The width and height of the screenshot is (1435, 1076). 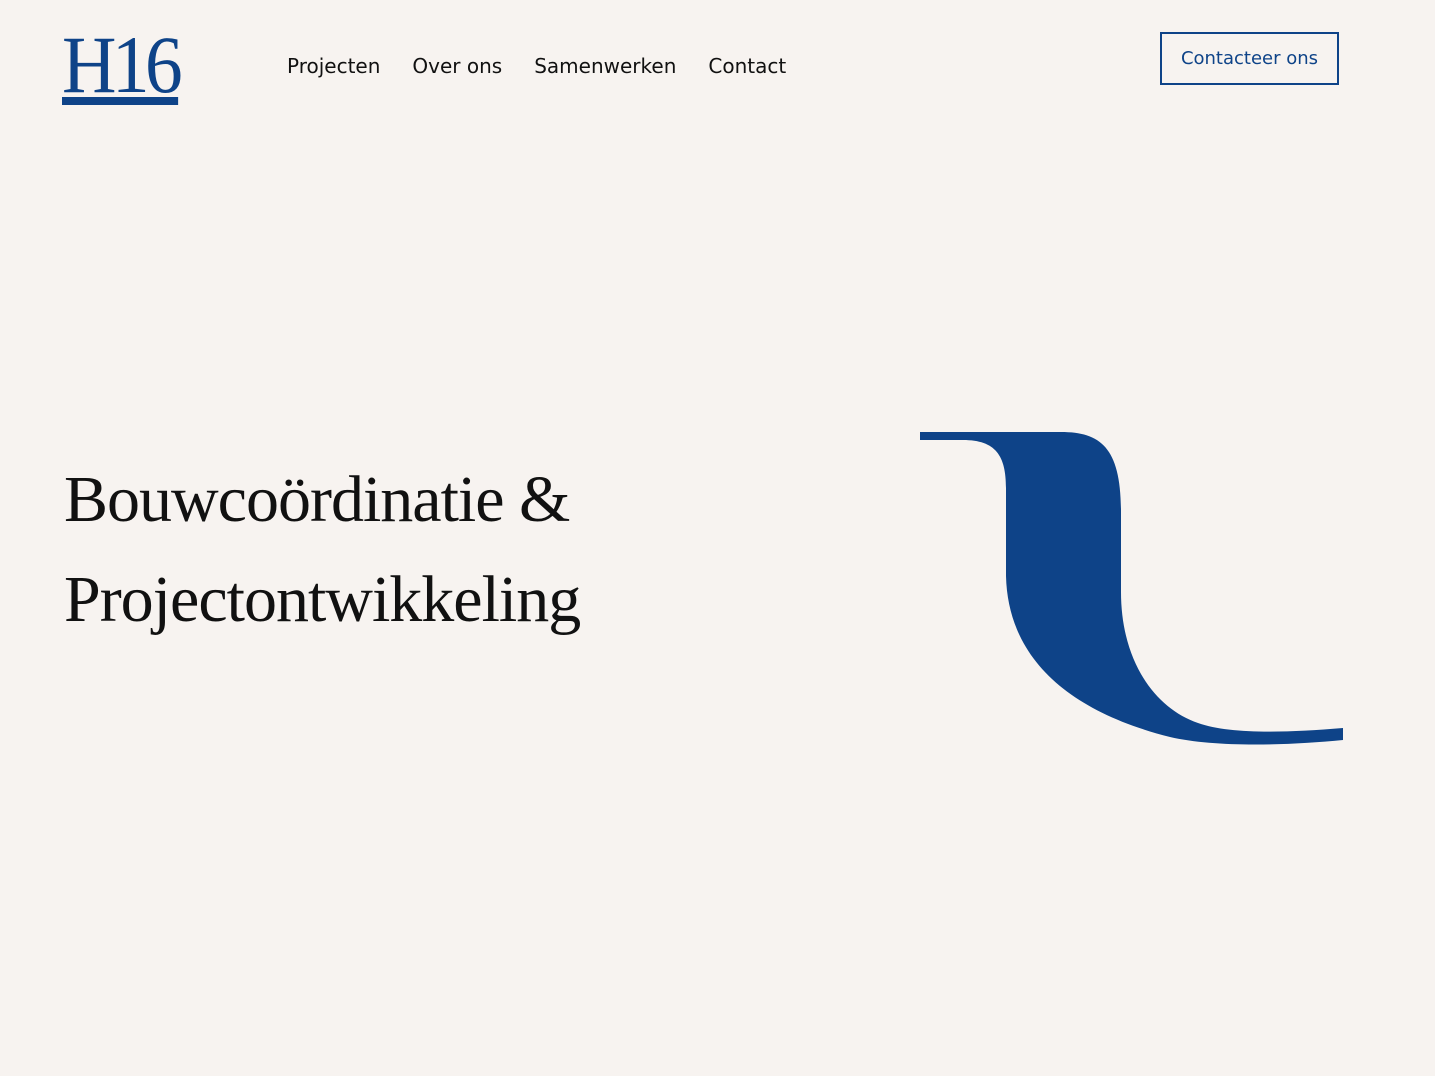 I want to click on decorative-wave-path, so click(x=1131, y=588).